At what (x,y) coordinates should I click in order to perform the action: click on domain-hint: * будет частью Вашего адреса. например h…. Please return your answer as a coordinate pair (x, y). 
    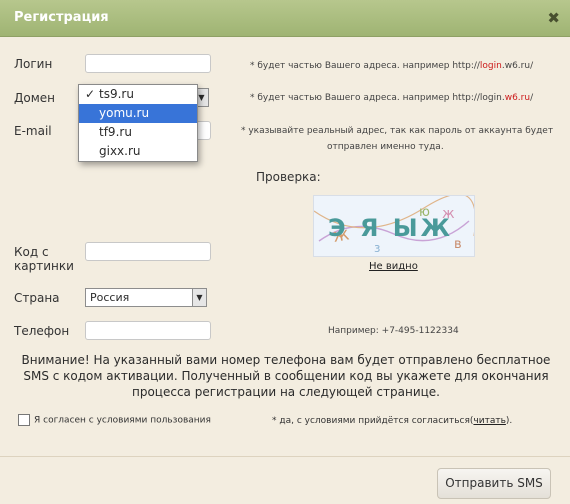
    Looking at the image, I should click on (392, 98).